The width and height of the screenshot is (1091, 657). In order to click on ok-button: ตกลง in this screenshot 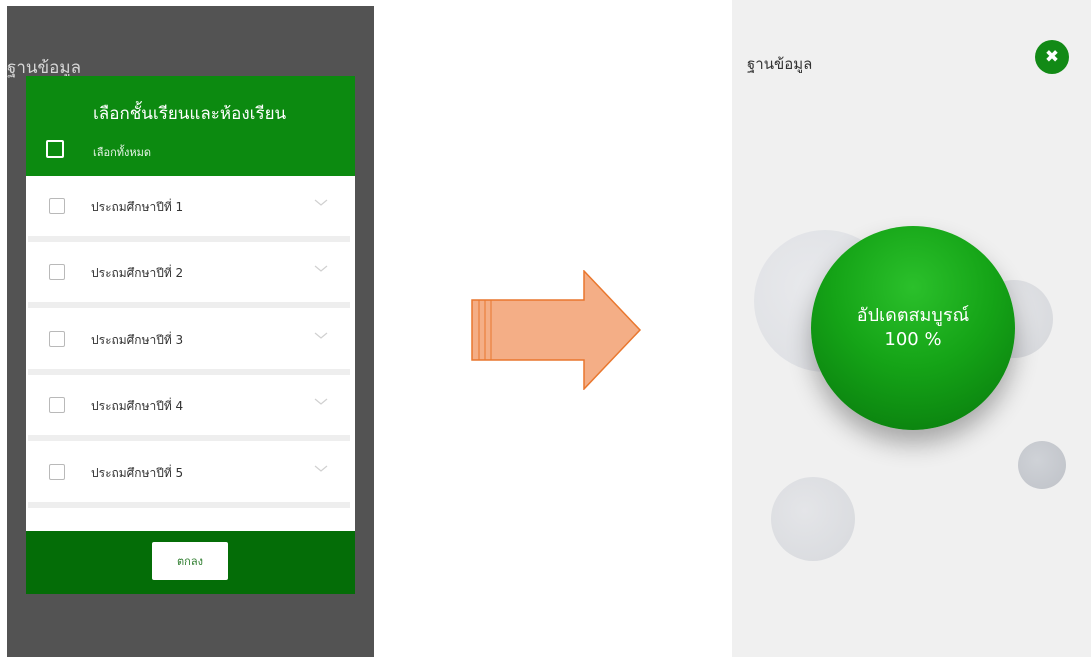, I will do `click(190, 561)`.